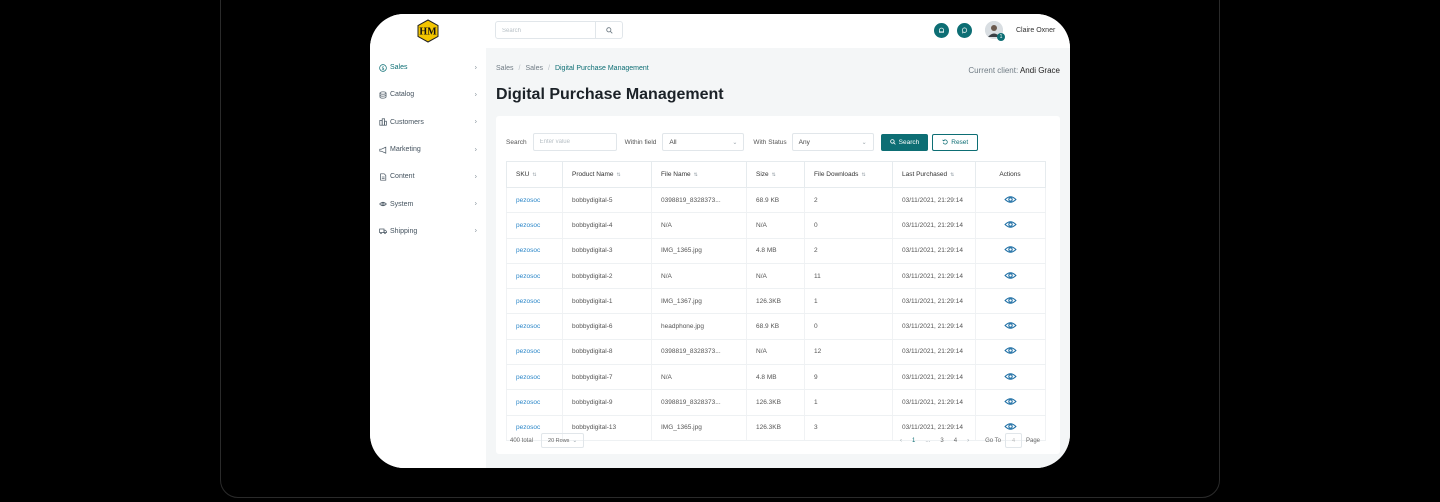 This screenshot has width=1440, height=502. I want to click on product-name-cell: bobbydigital-1, so click(607, 301).